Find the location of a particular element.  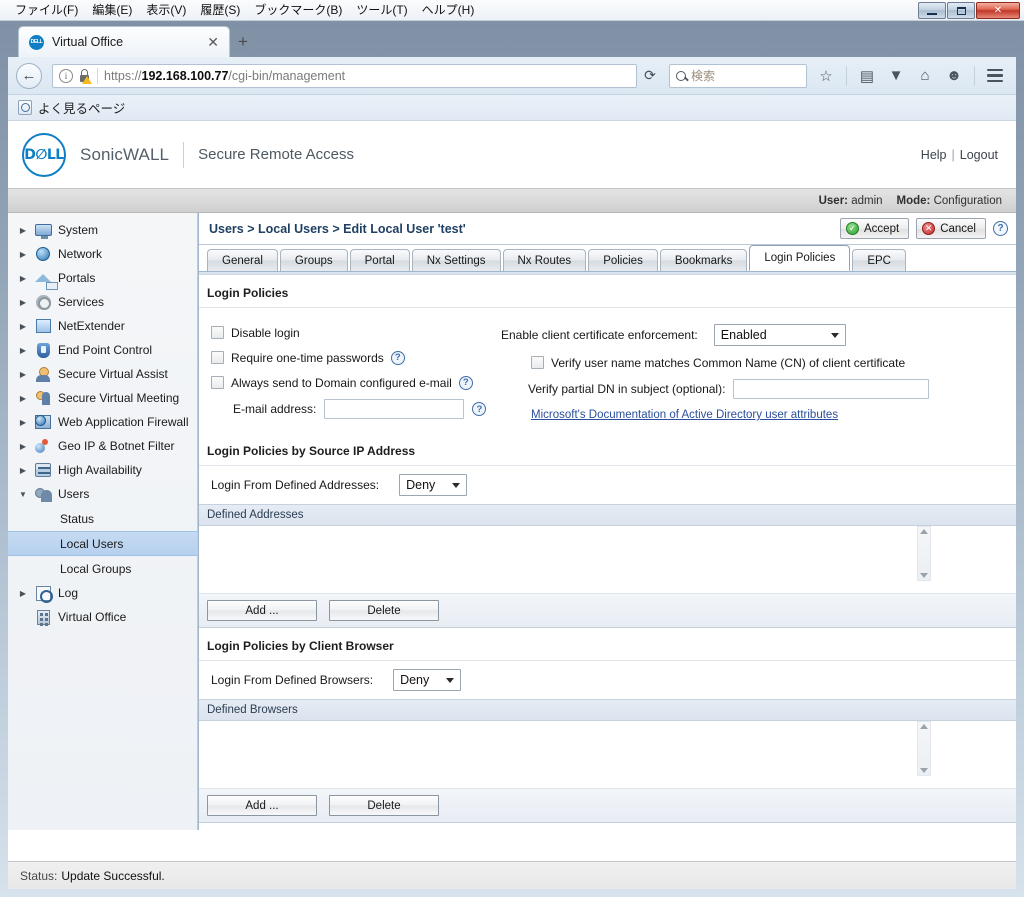

verify-cn-checkbox is located at coordinates (537, 362).